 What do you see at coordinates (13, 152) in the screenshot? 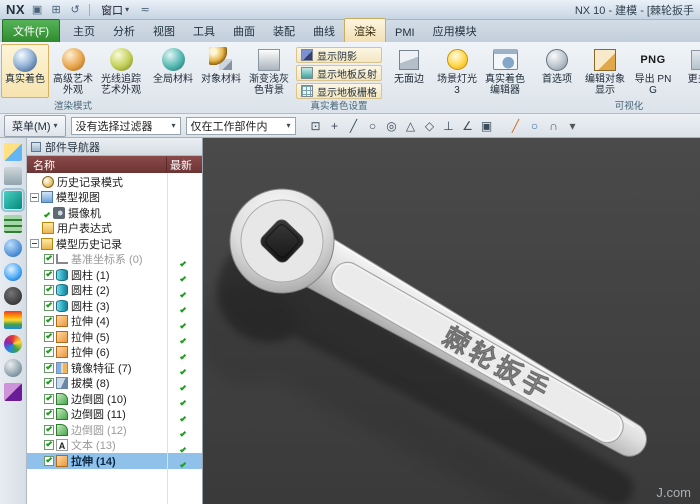
I see `assembly-navigator-icon` at bounding box center [13, 152].